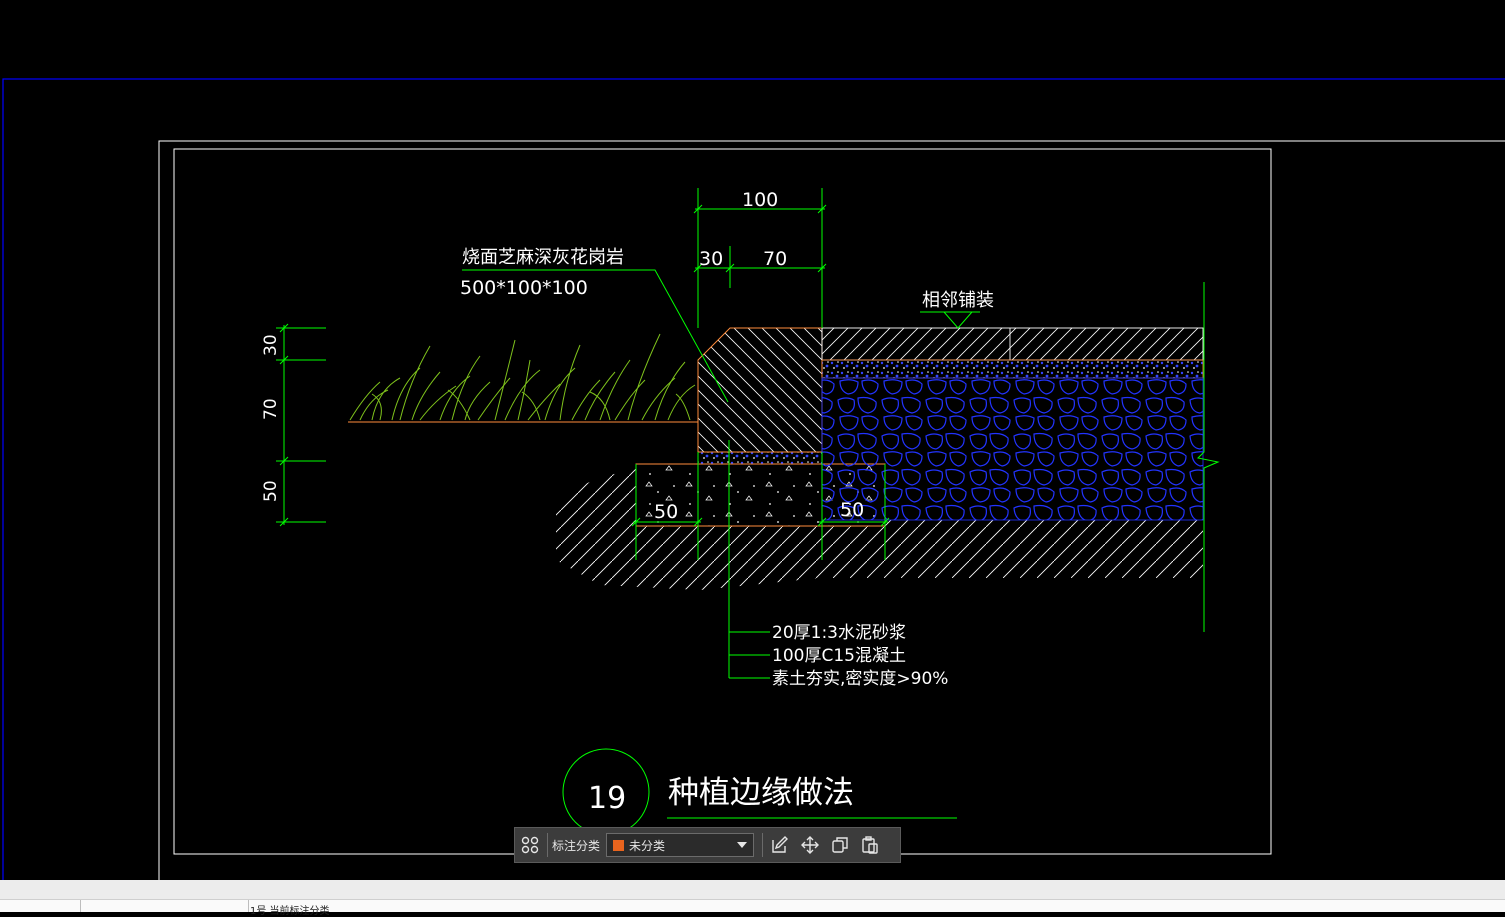 The image size is (1505, 917). I want to click on move-icon, so click(810, 845).